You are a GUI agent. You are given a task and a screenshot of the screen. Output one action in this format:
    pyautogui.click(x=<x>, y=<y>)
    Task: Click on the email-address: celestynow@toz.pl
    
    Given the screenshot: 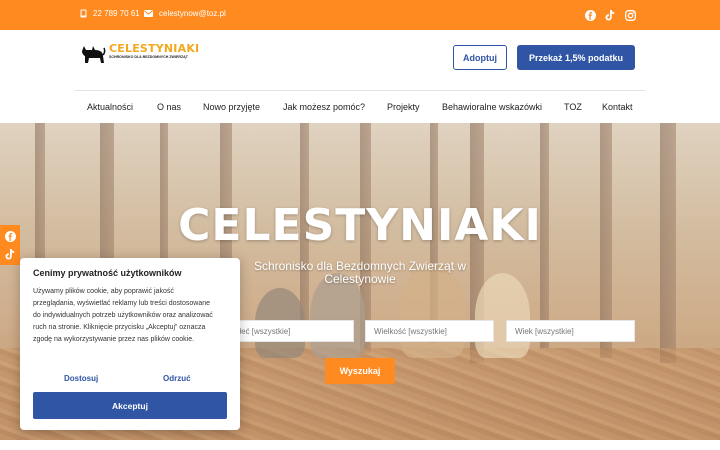 What is the action you would take?
    pyautogui.click(x=192, y=13)
    